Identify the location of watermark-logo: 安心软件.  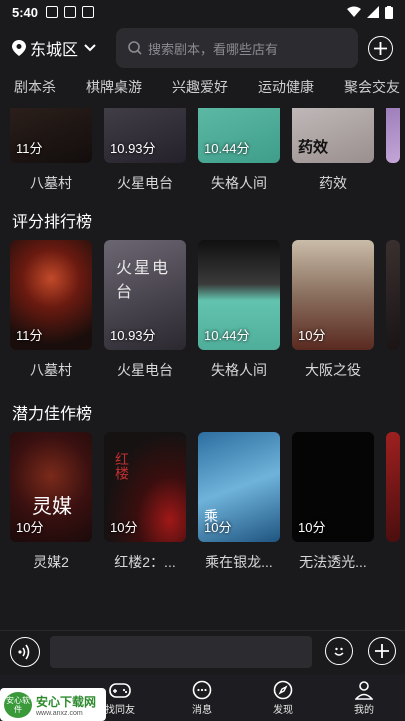
(18, 704).